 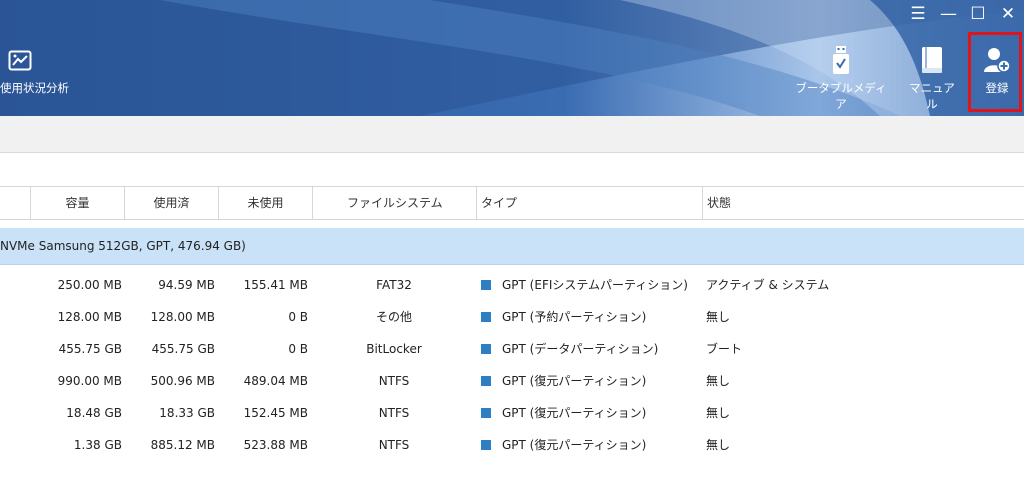 What do you see at coordinates (995, 72) in the screenshot?
I see `register-highlight-box` at bounding box center [995, 72].